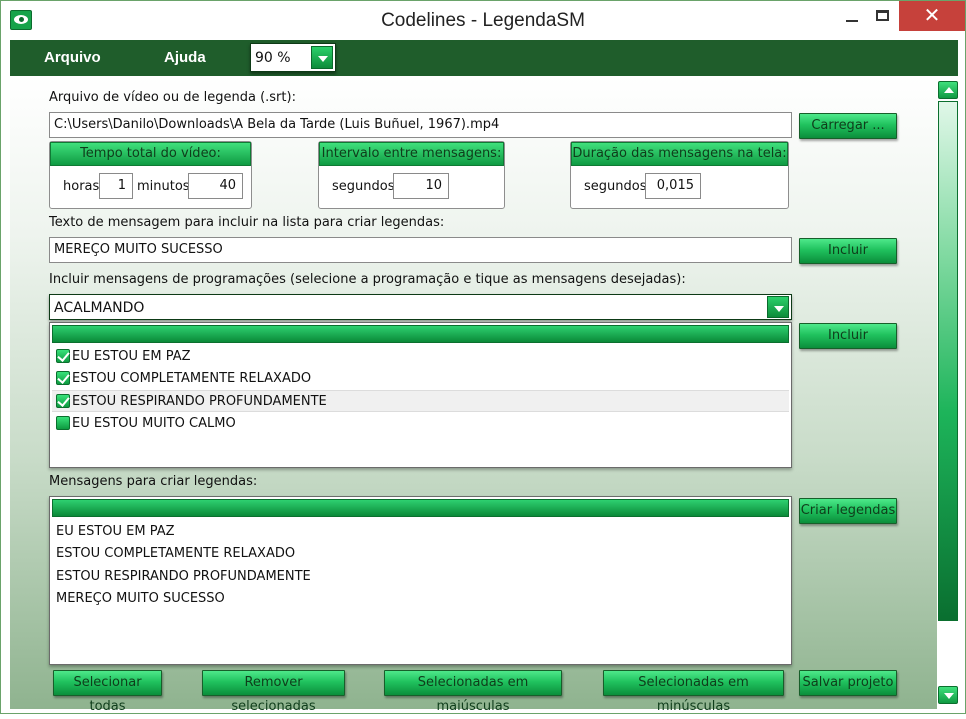 The width and height of the screenshot is (966, 719). I want to click on minutes-label: minutos:, so click(165, 186).